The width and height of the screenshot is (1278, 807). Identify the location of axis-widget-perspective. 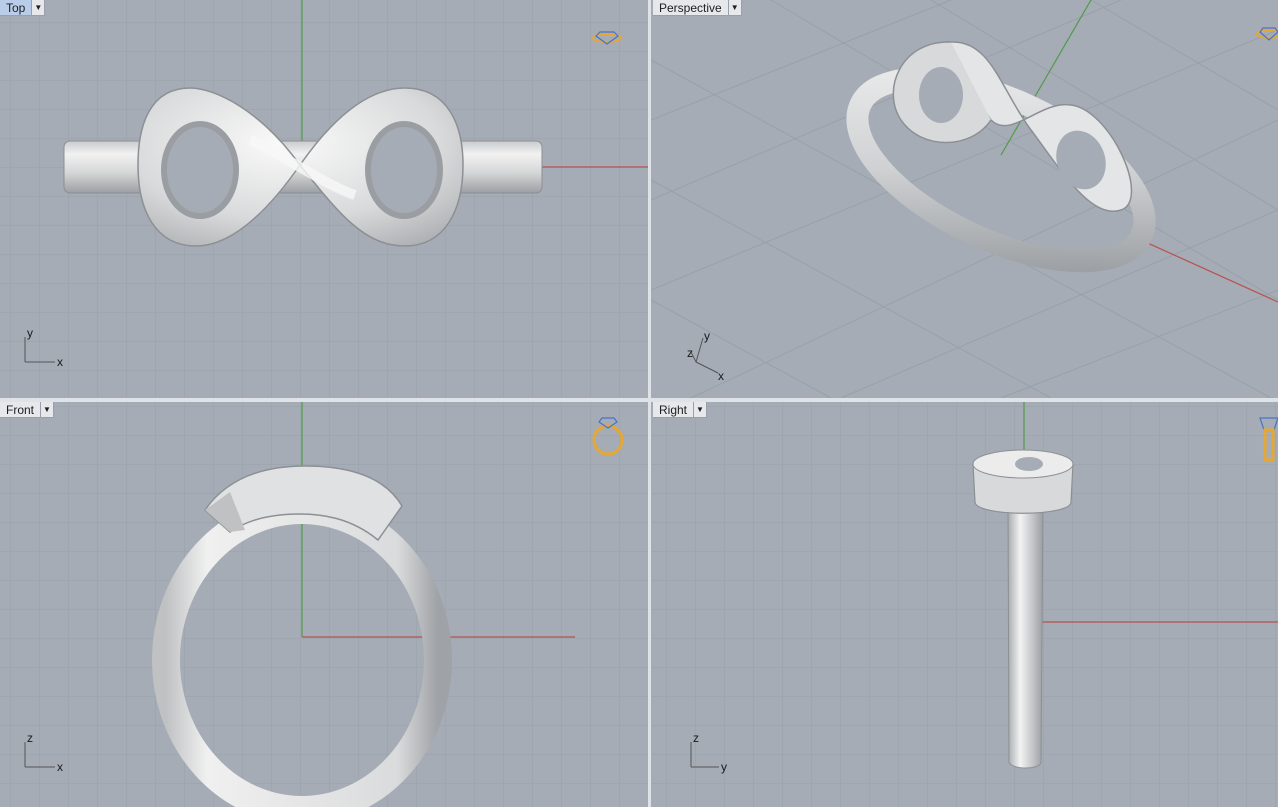
(704, 355).